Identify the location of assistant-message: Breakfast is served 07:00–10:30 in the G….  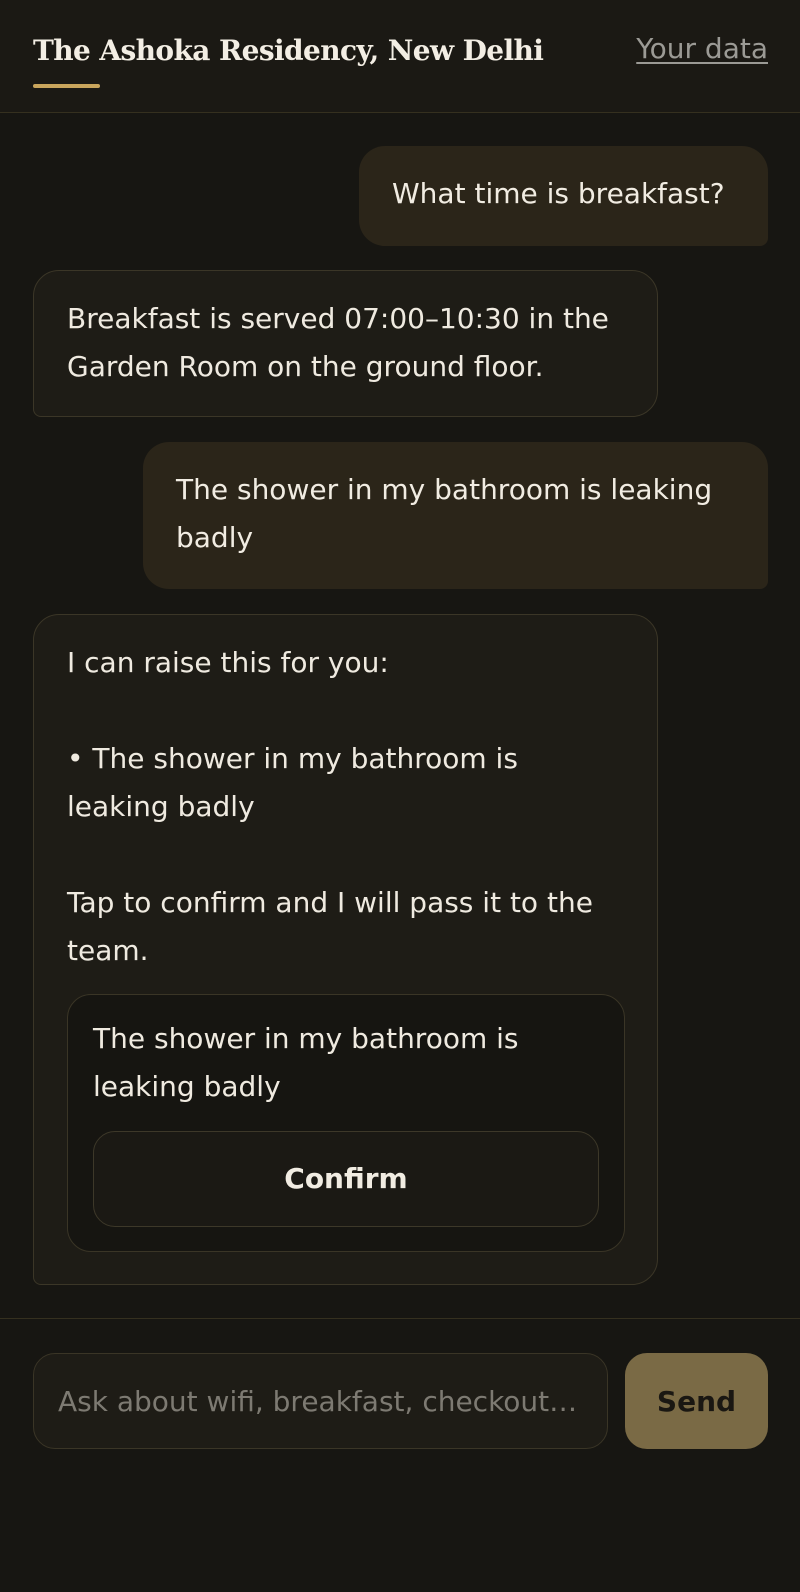
(345, 343).